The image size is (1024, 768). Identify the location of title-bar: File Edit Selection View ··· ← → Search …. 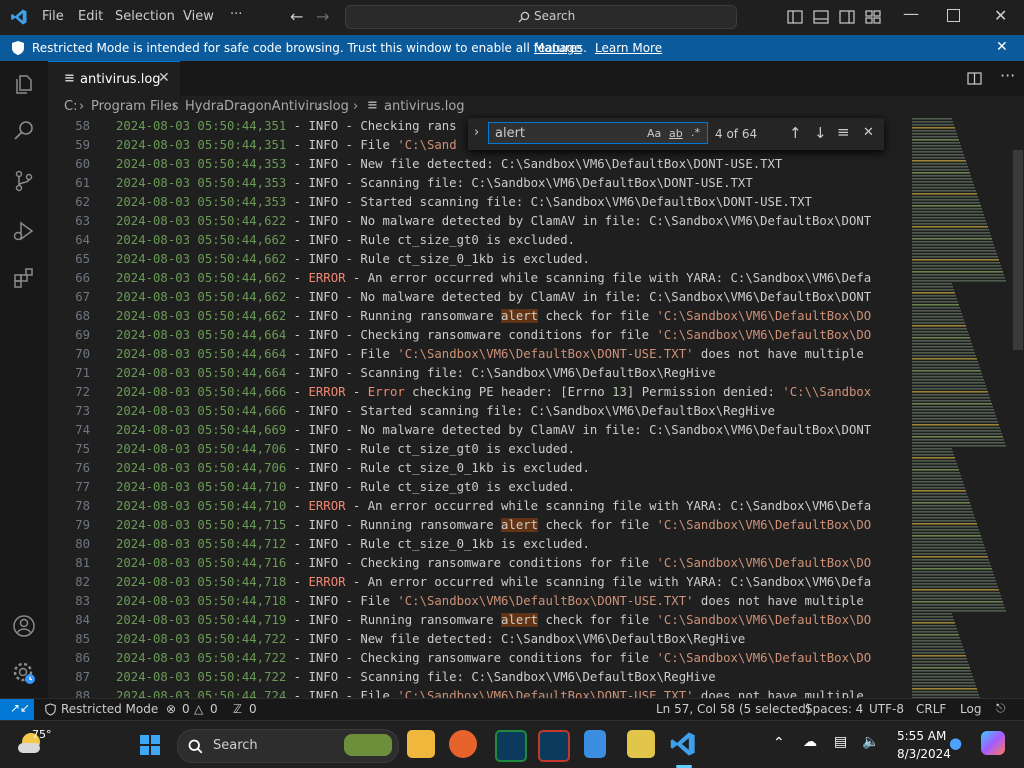
(512, 17).